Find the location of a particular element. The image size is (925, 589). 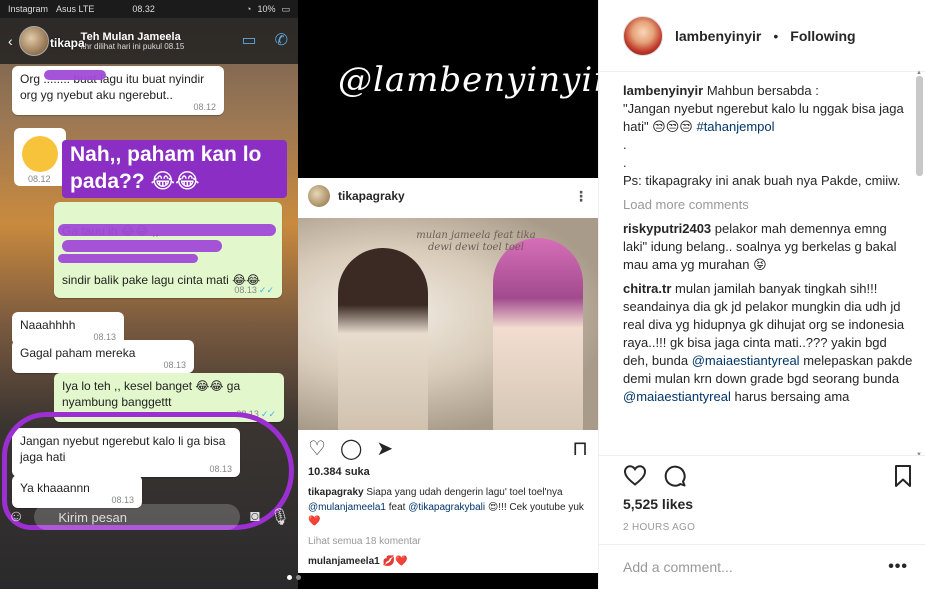

embedded-view-all: Lihat semua 18 komentar is located at coordinates (364, 541).